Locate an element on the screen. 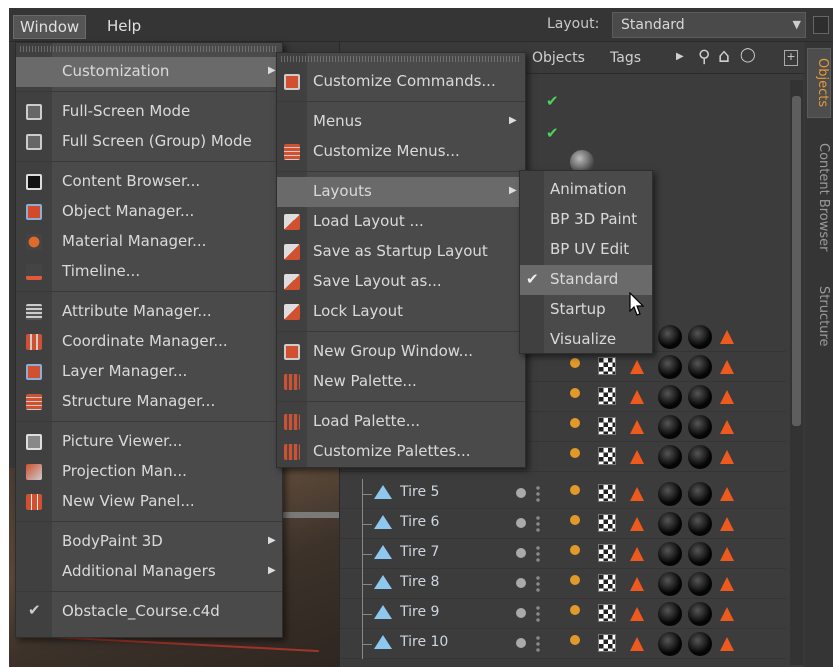 The height and width of the screenshot is (667, 833). eye-icon: ◯ is located at coordinates (748, 55).